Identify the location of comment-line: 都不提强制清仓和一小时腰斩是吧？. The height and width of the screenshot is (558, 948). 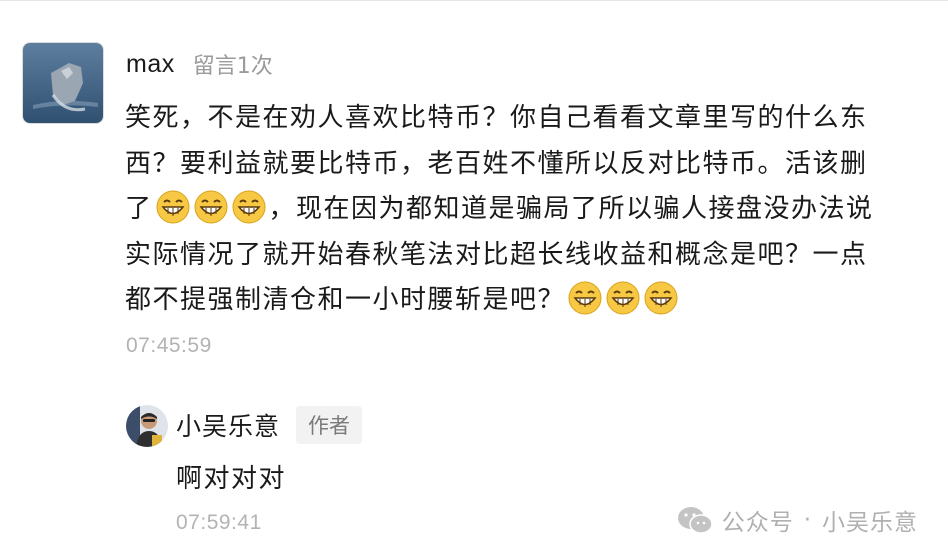
(515, 301).